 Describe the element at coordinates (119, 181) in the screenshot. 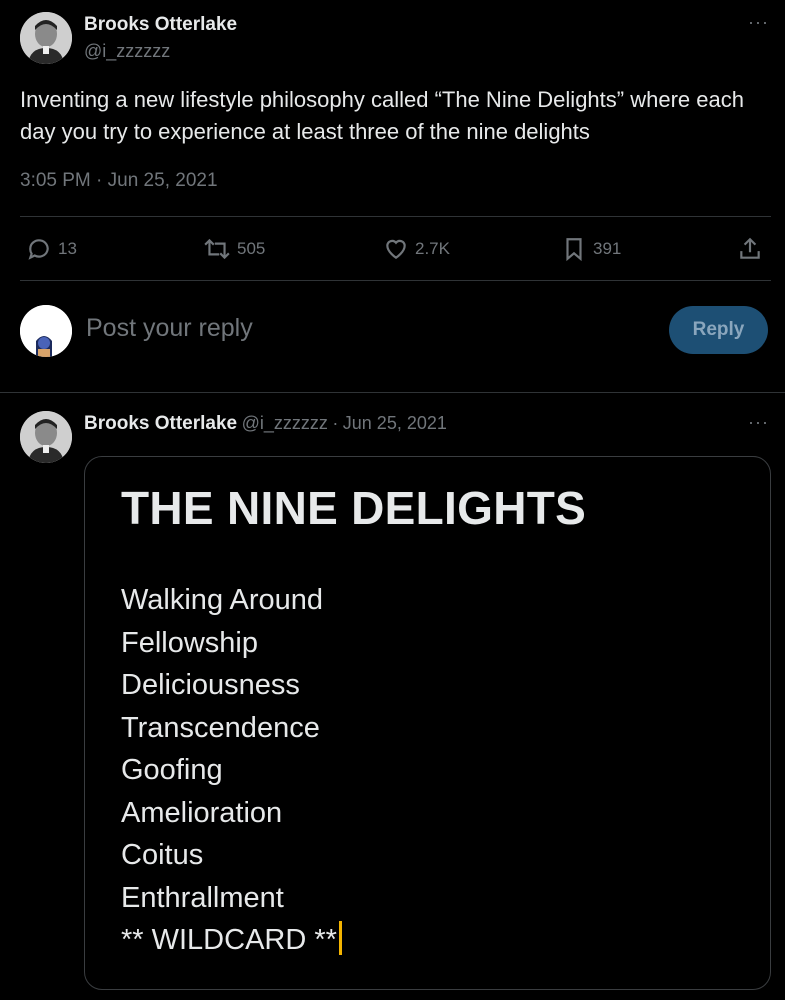

I see `tweet-timestamp: 3:05 PM · Jun 25, 2021` at that location.